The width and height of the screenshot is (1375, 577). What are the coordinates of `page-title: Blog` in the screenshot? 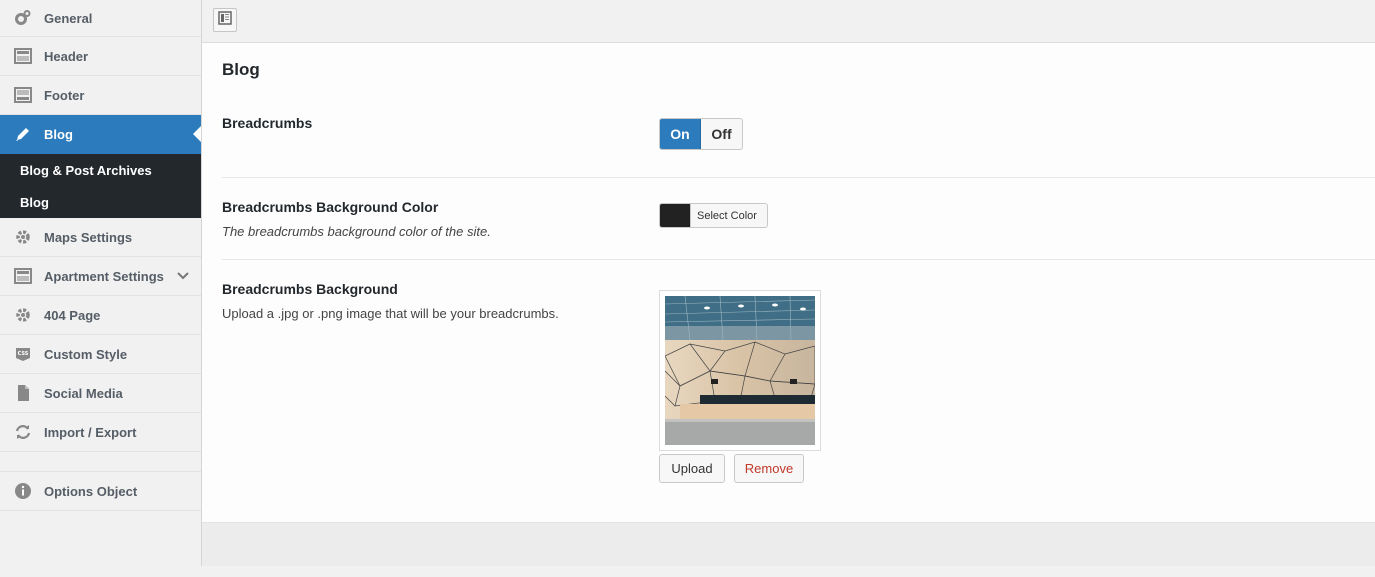 It's located at (241, 69).